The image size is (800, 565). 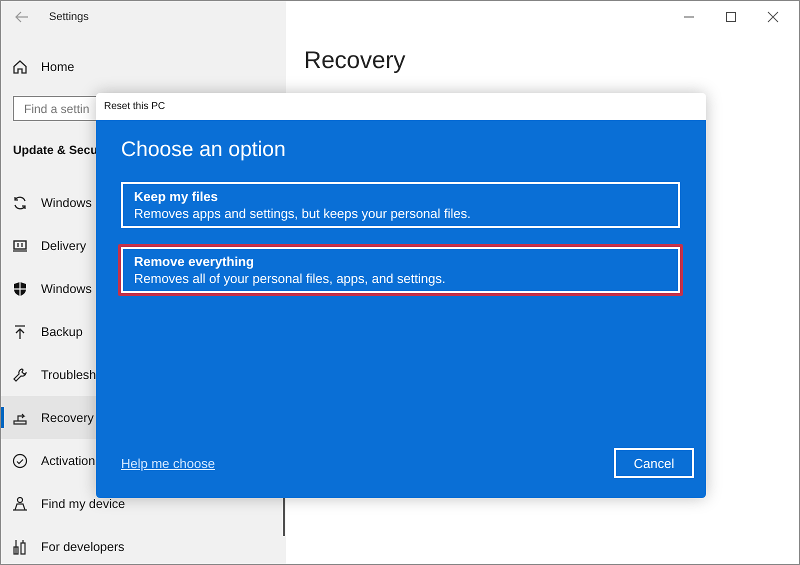 I want to click on window-title: Settings, so click(x=69, y=17).